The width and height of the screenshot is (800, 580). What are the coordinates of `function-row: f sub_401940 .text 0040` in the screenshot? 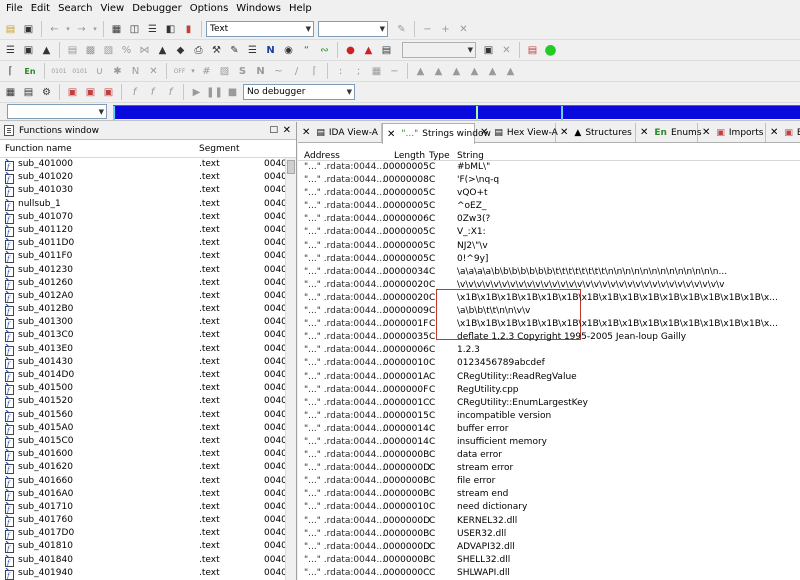 It's located at (148, 573).